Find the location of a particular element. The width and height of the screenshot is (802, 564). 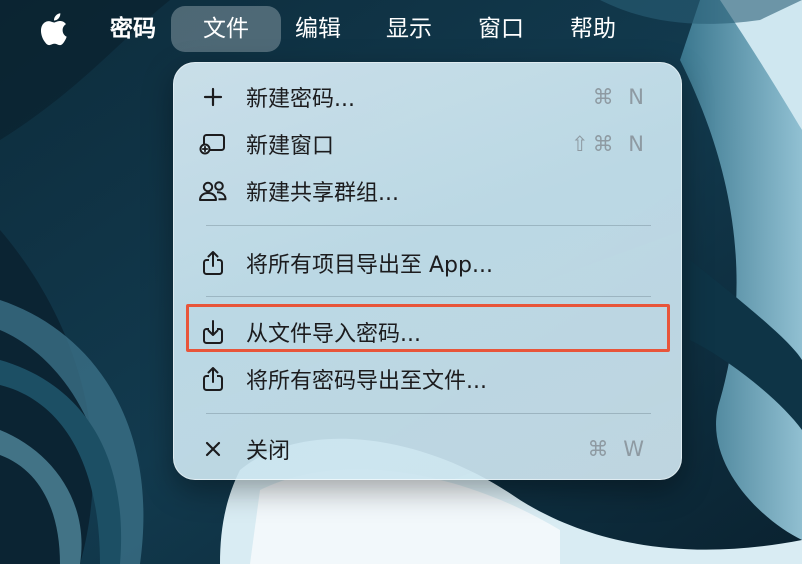

menubar-window: 窗口 is located at coordinates (501, 29).